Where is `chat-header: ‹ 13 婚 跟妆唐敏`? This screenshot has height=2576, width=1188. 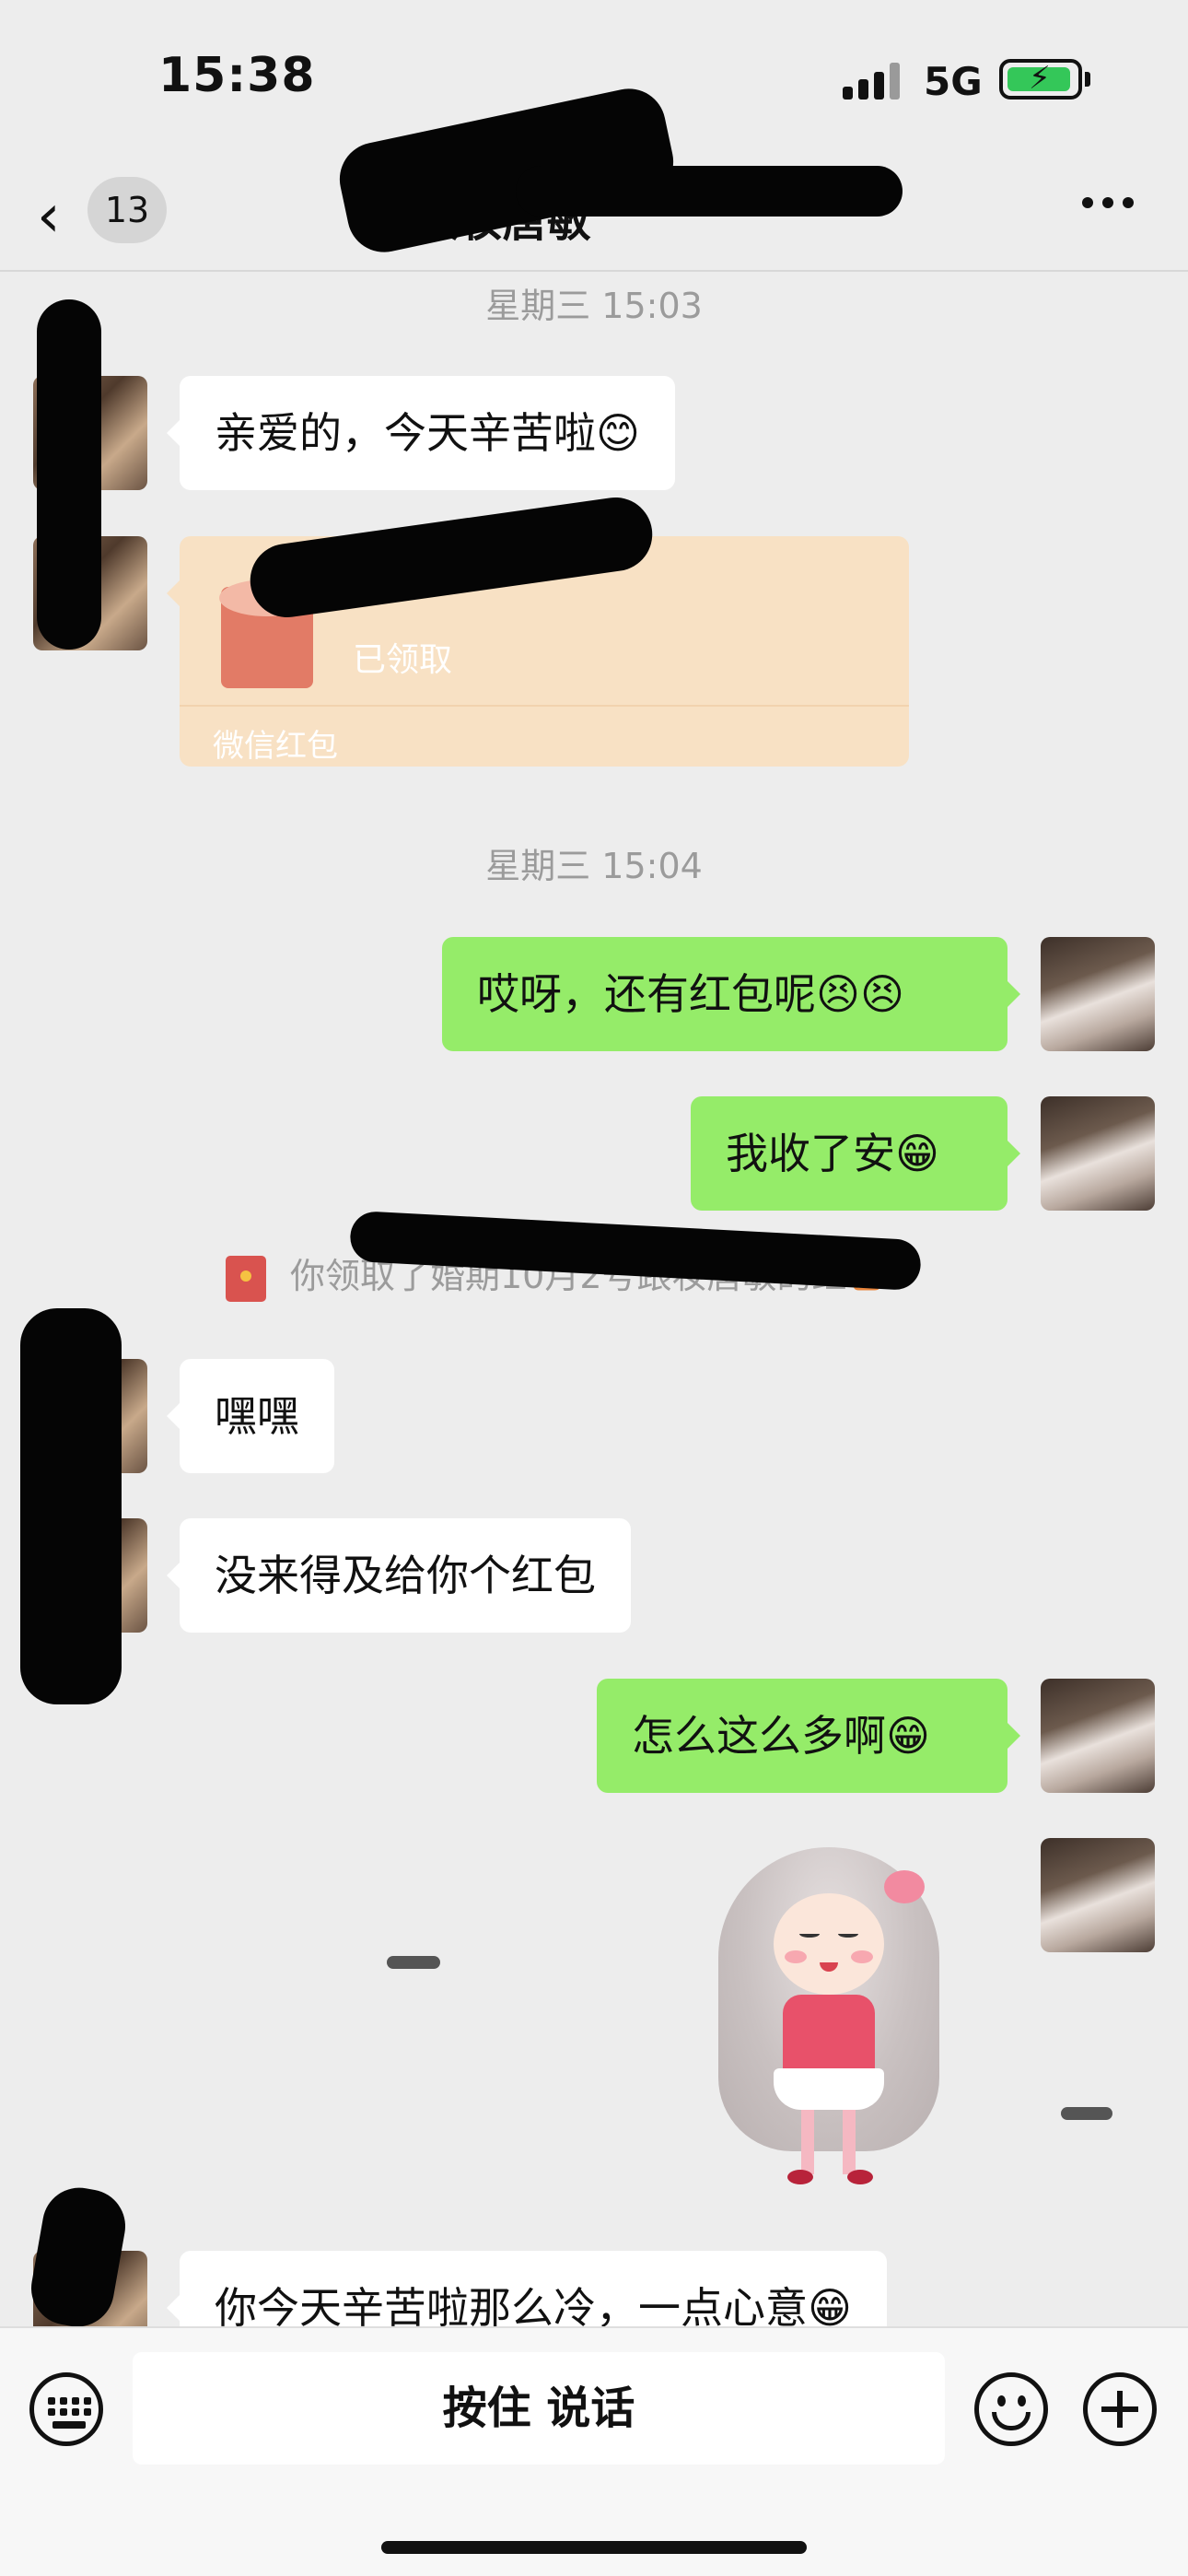 chat-header: ‹ 13 婚 跟妆唐敏 is located at coordinates (594, 176).